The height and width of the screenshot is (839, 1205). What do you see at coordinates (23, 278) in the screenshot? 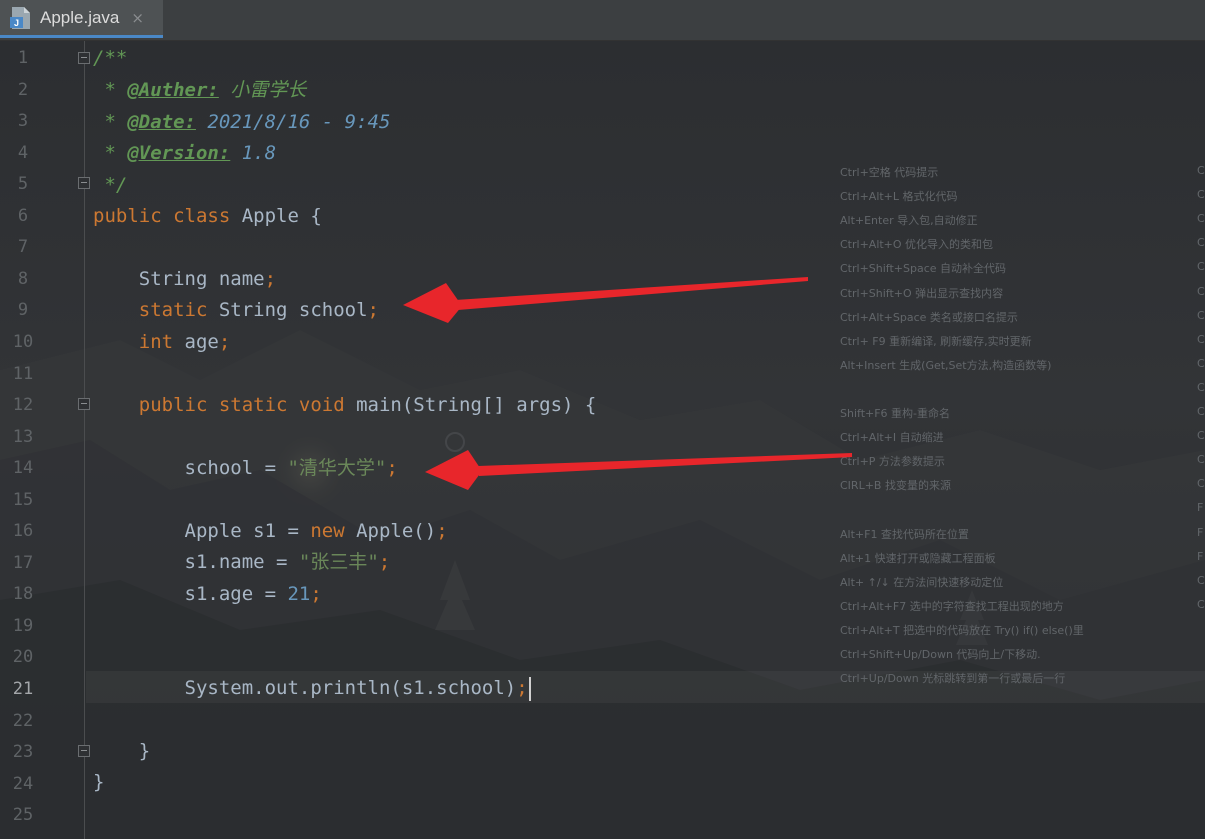
I see `line-number: 8` at bounding box center [23, 278].